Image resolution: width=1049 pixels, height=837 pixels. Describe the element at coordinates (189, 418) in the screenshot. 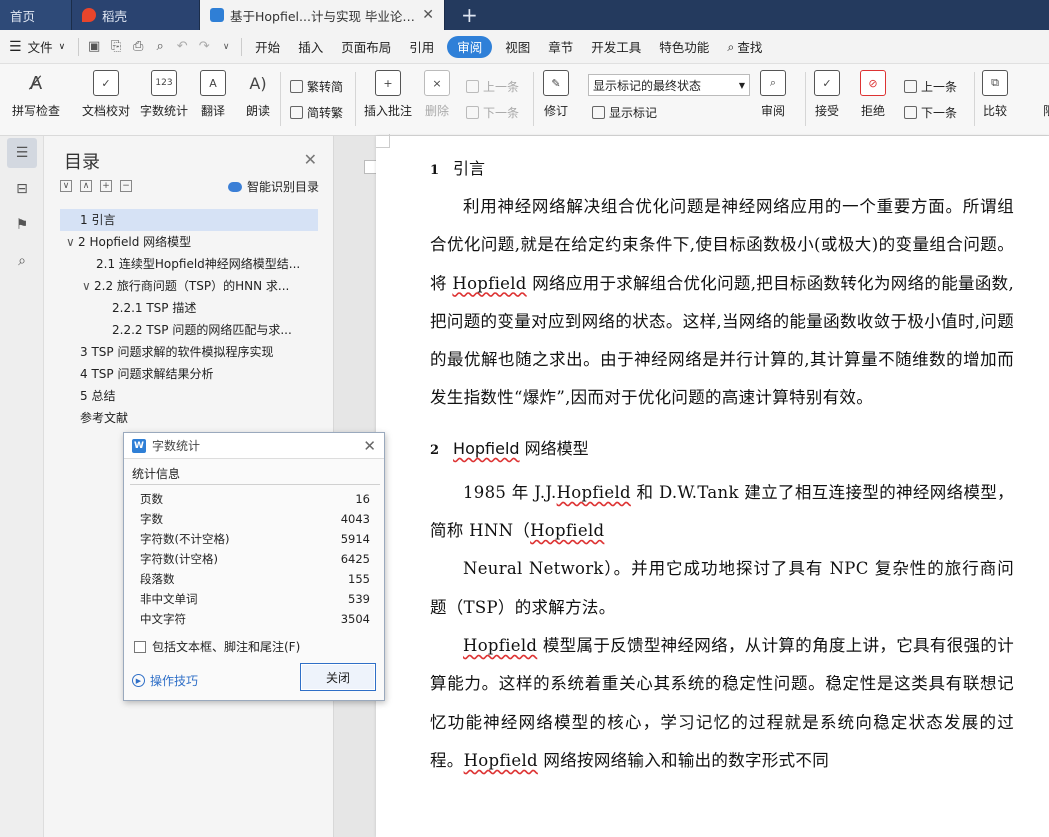

I see `toc-item: 参考文献` at that location.